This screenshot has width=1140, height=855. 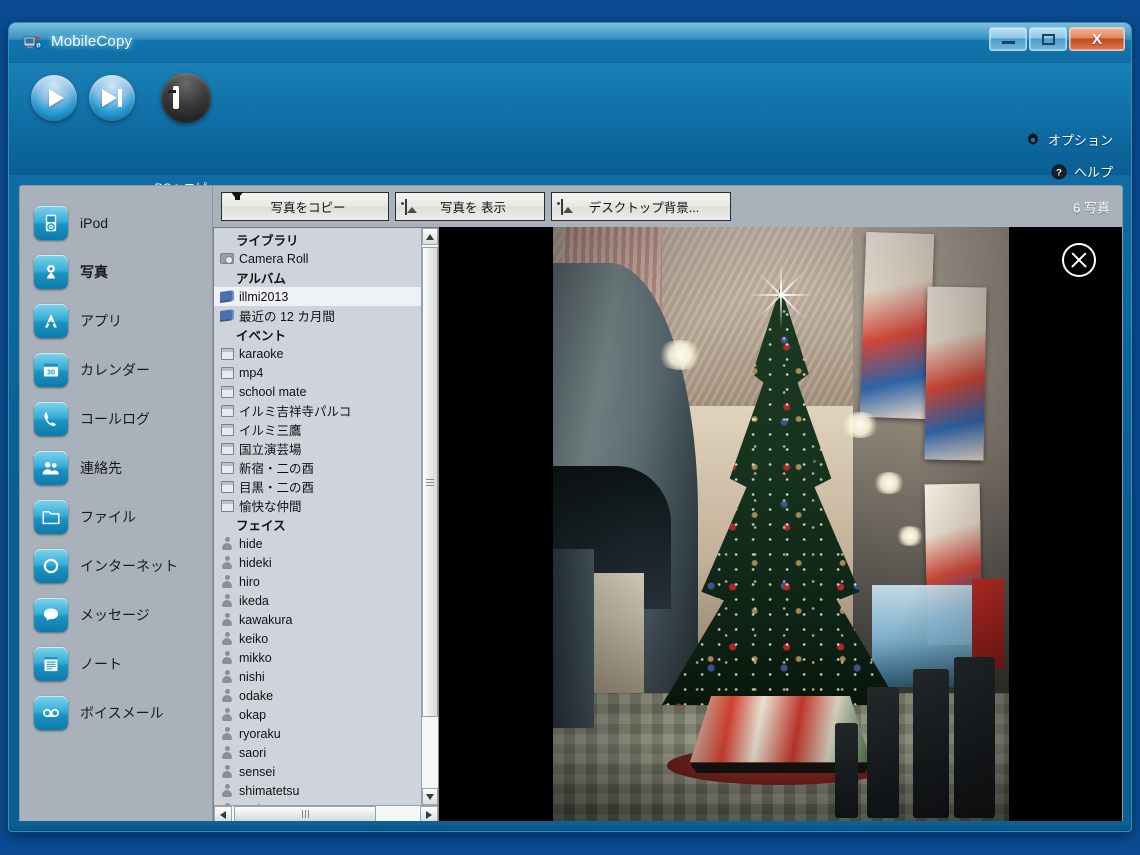 I want to click on close-button: X, so click(x=1097, y=39).